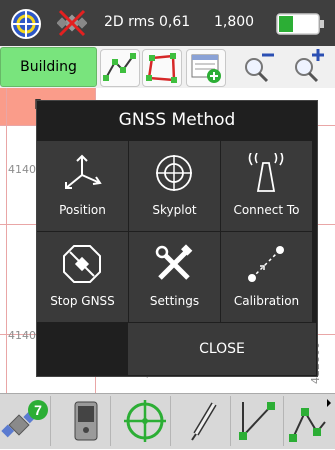 The height and width of the screenshot is (450, 335). Describe the element at coordinates (82, 210) in the screenshot. I see `option-label: Position` at that location.